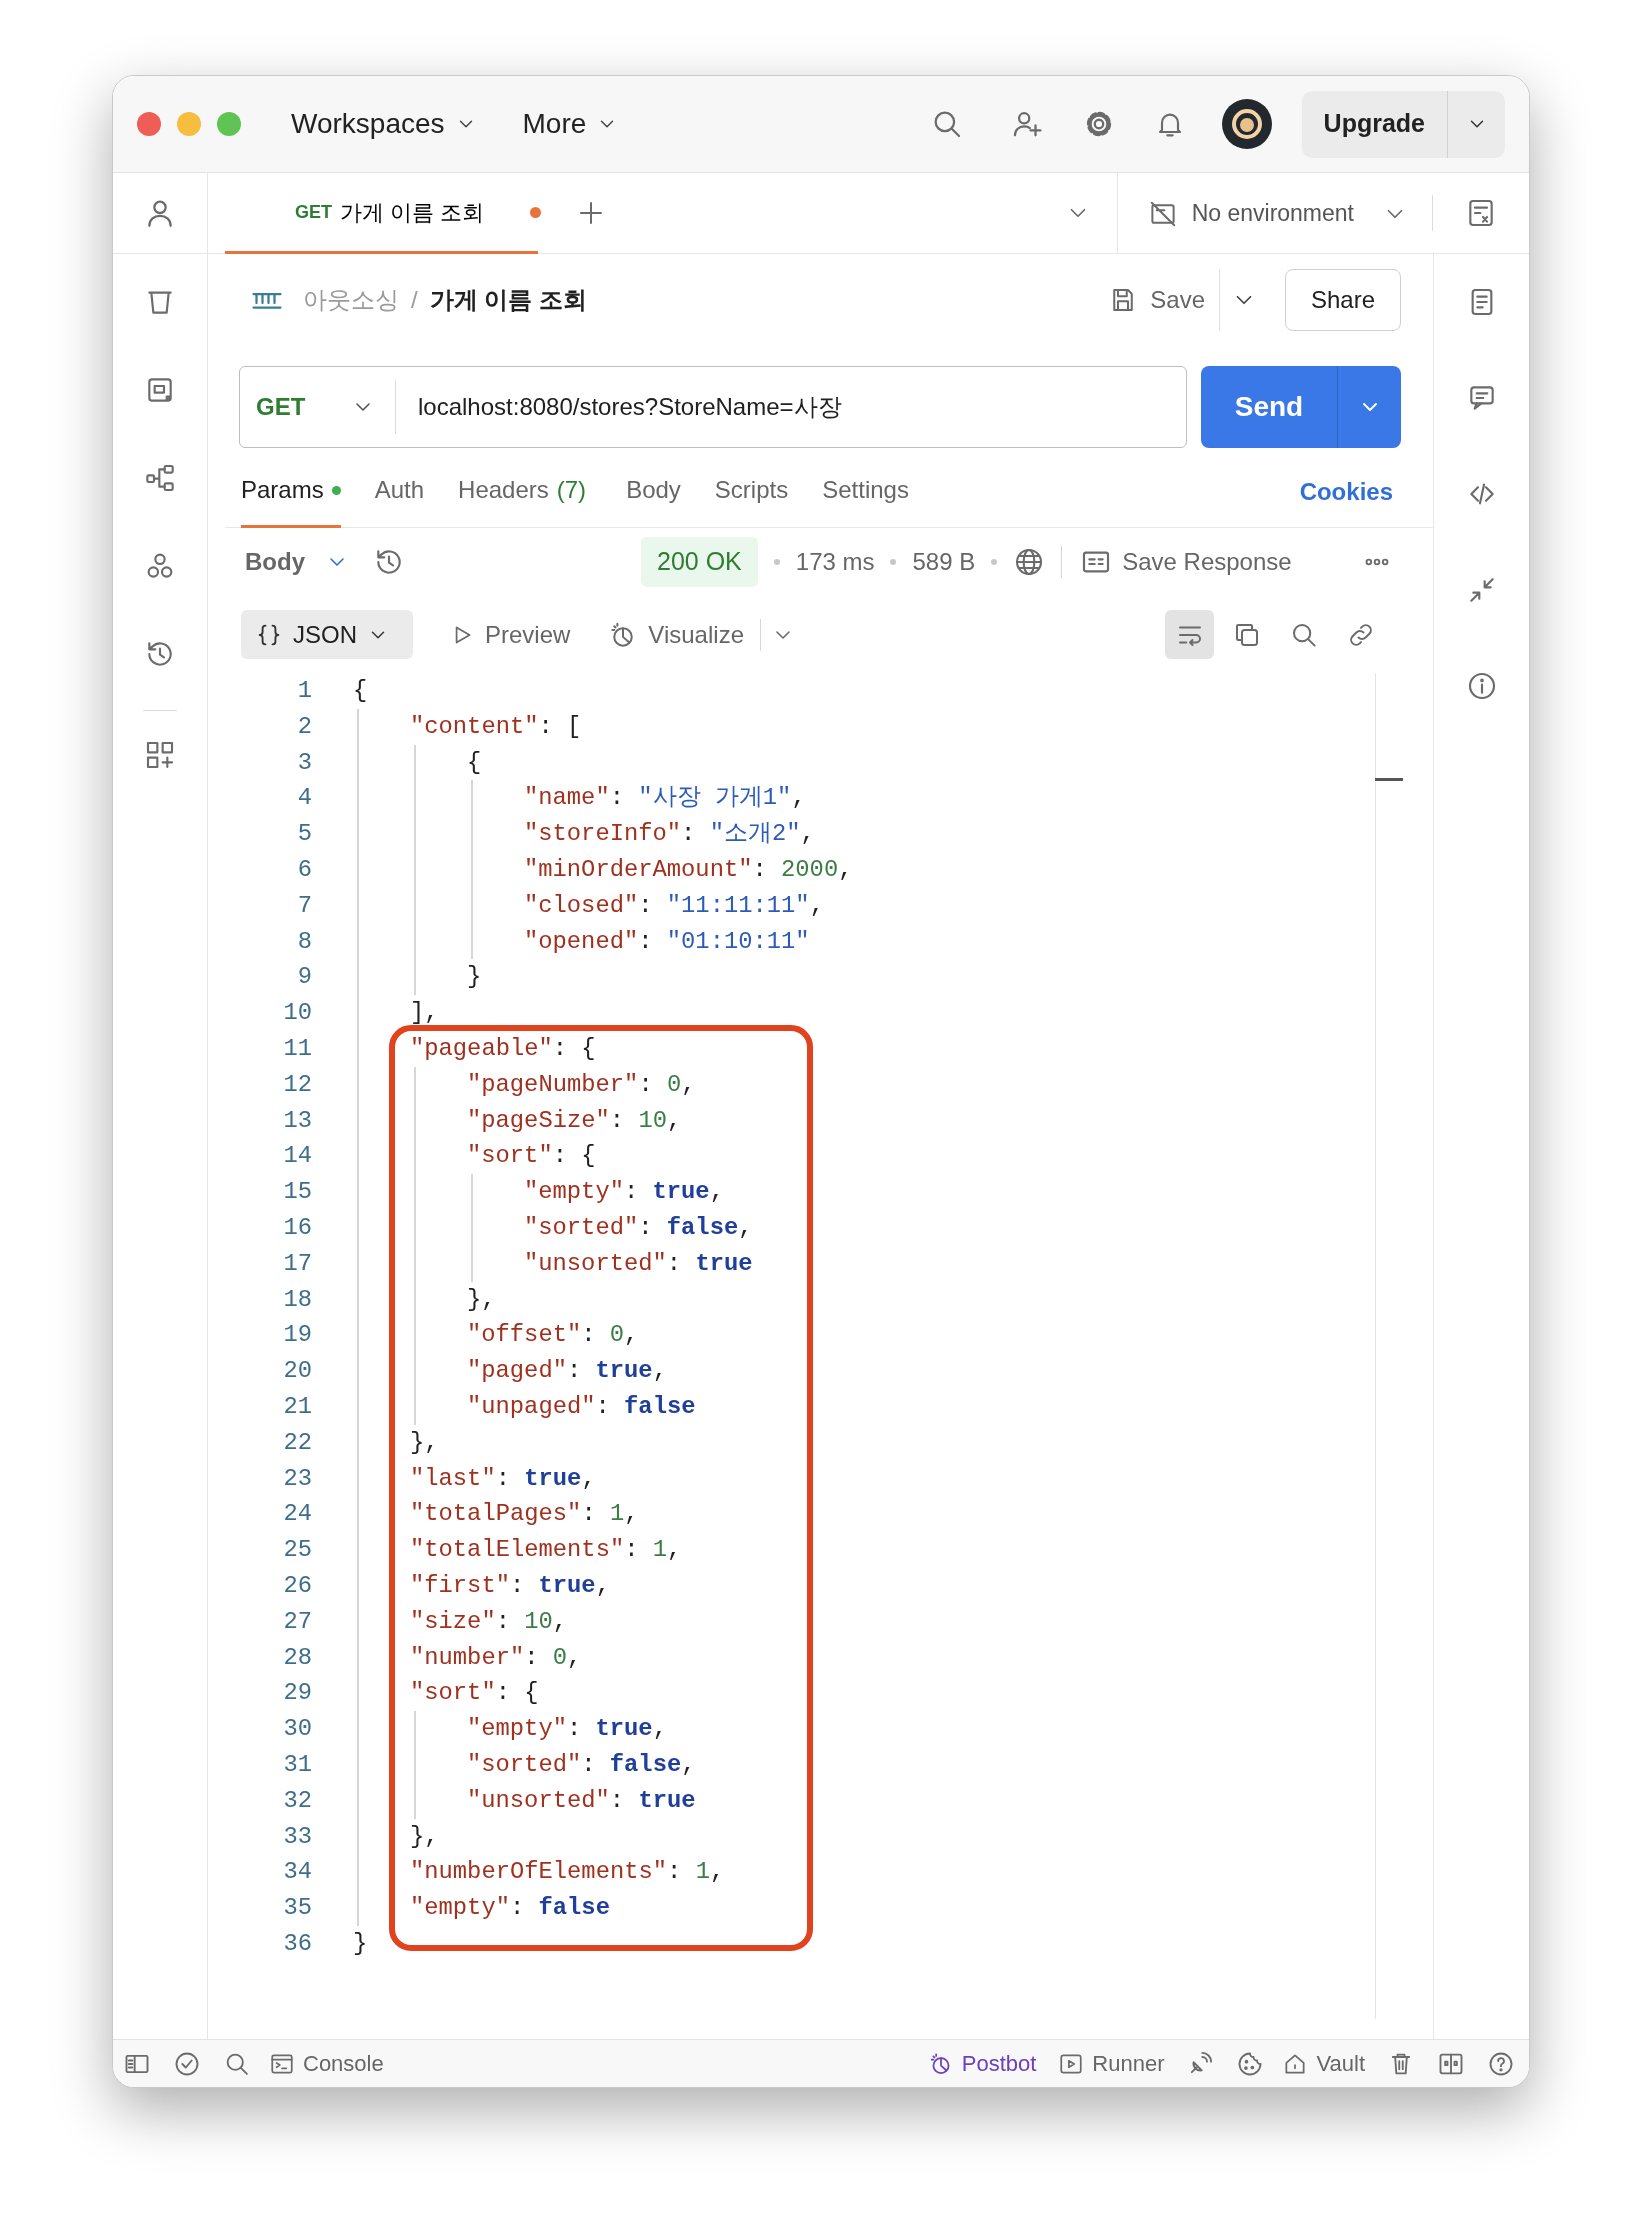 This screenshot has height=2236, width=1642. What do you see at coordinates (326, 2063) in the screenshot?
I see `console-button: Console` at bounding box center [326, 2063].